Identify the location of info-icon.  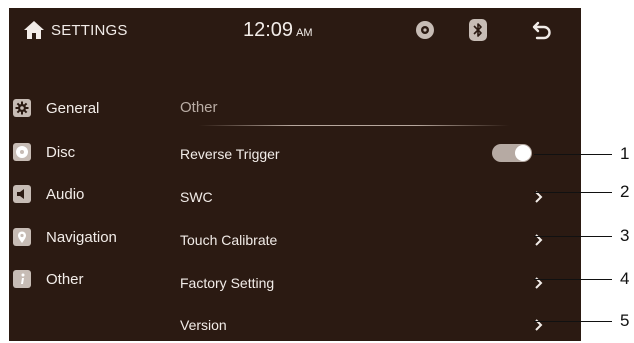
(22, 279).